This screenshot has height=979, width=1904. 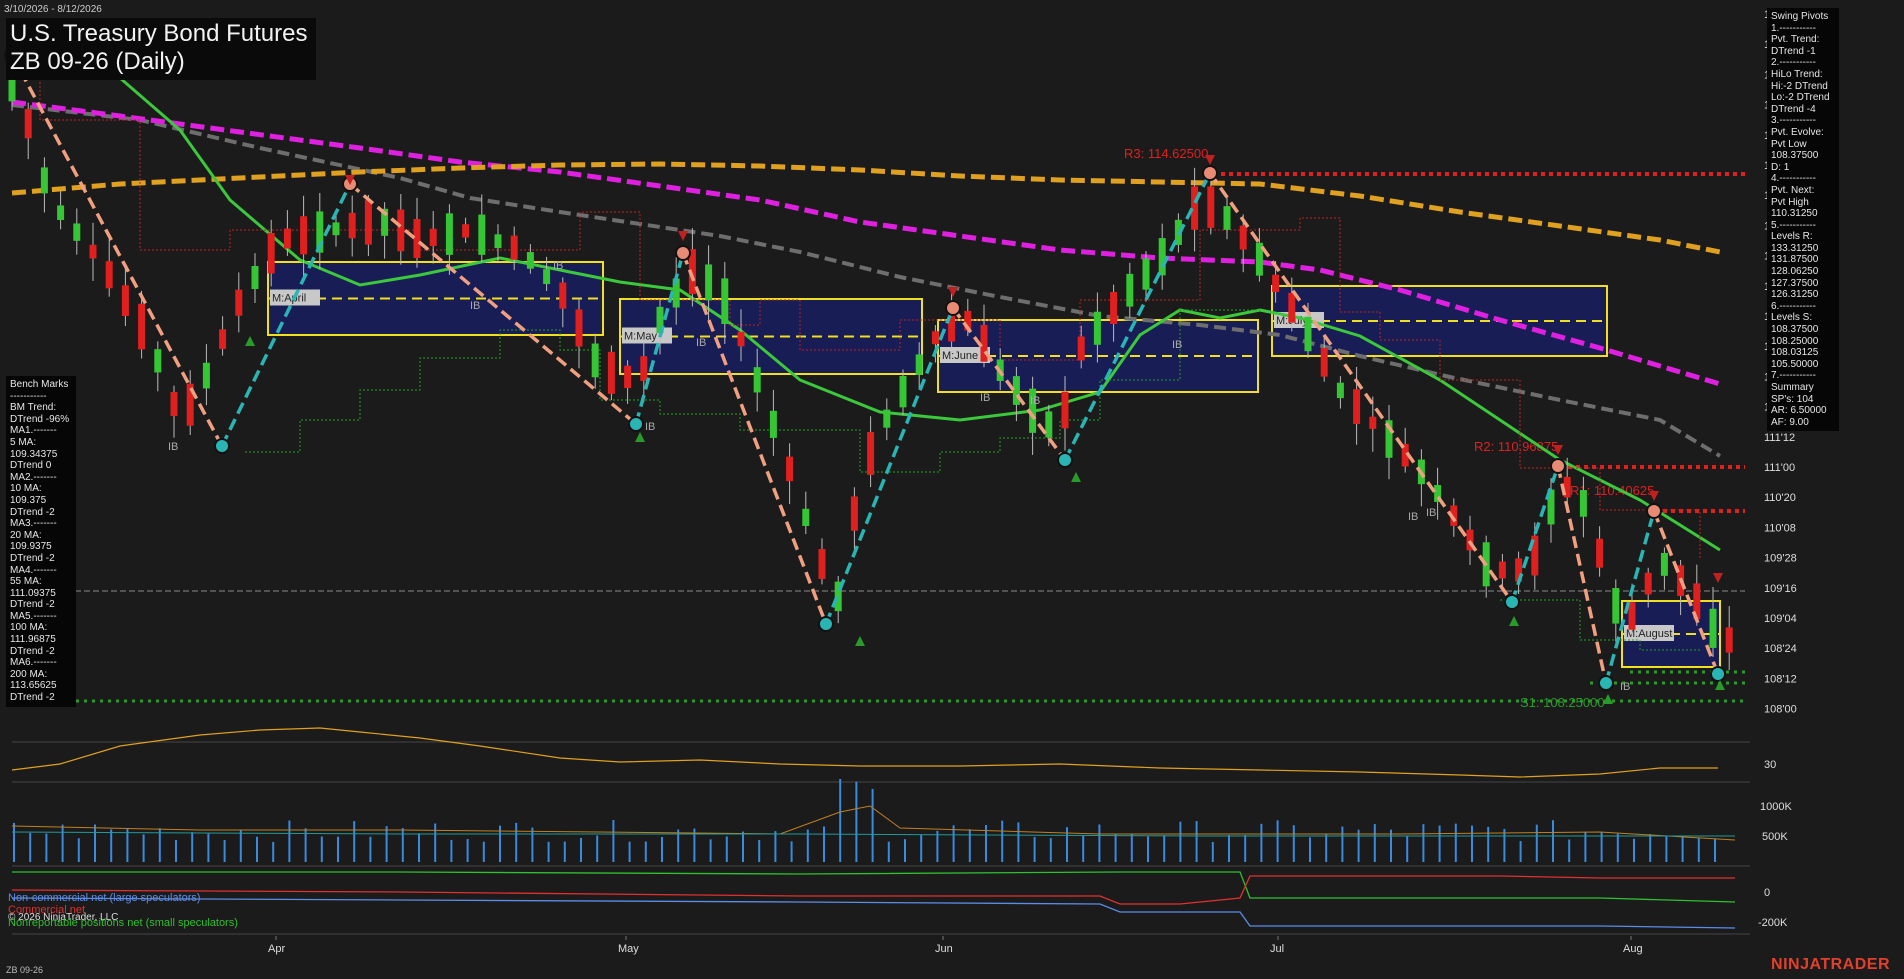 I want to click on cot-tick-label: -200K, so click(x=1773, y=923).